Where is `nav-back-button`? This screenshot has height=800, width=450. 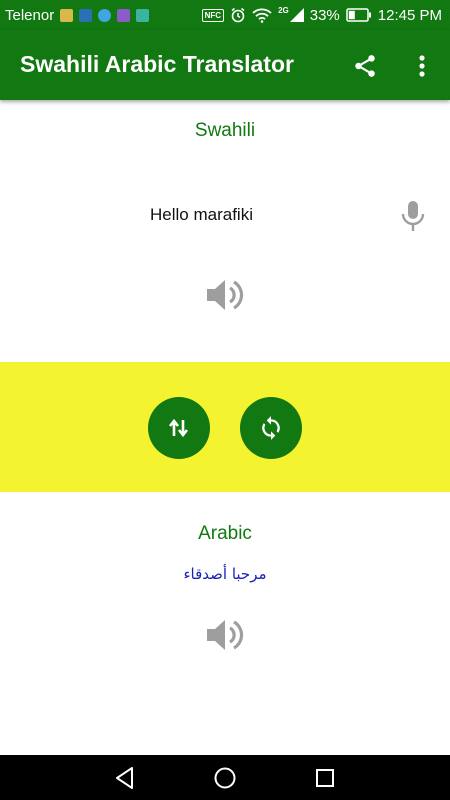
nav-back-button is located at coordinates (125, 778).